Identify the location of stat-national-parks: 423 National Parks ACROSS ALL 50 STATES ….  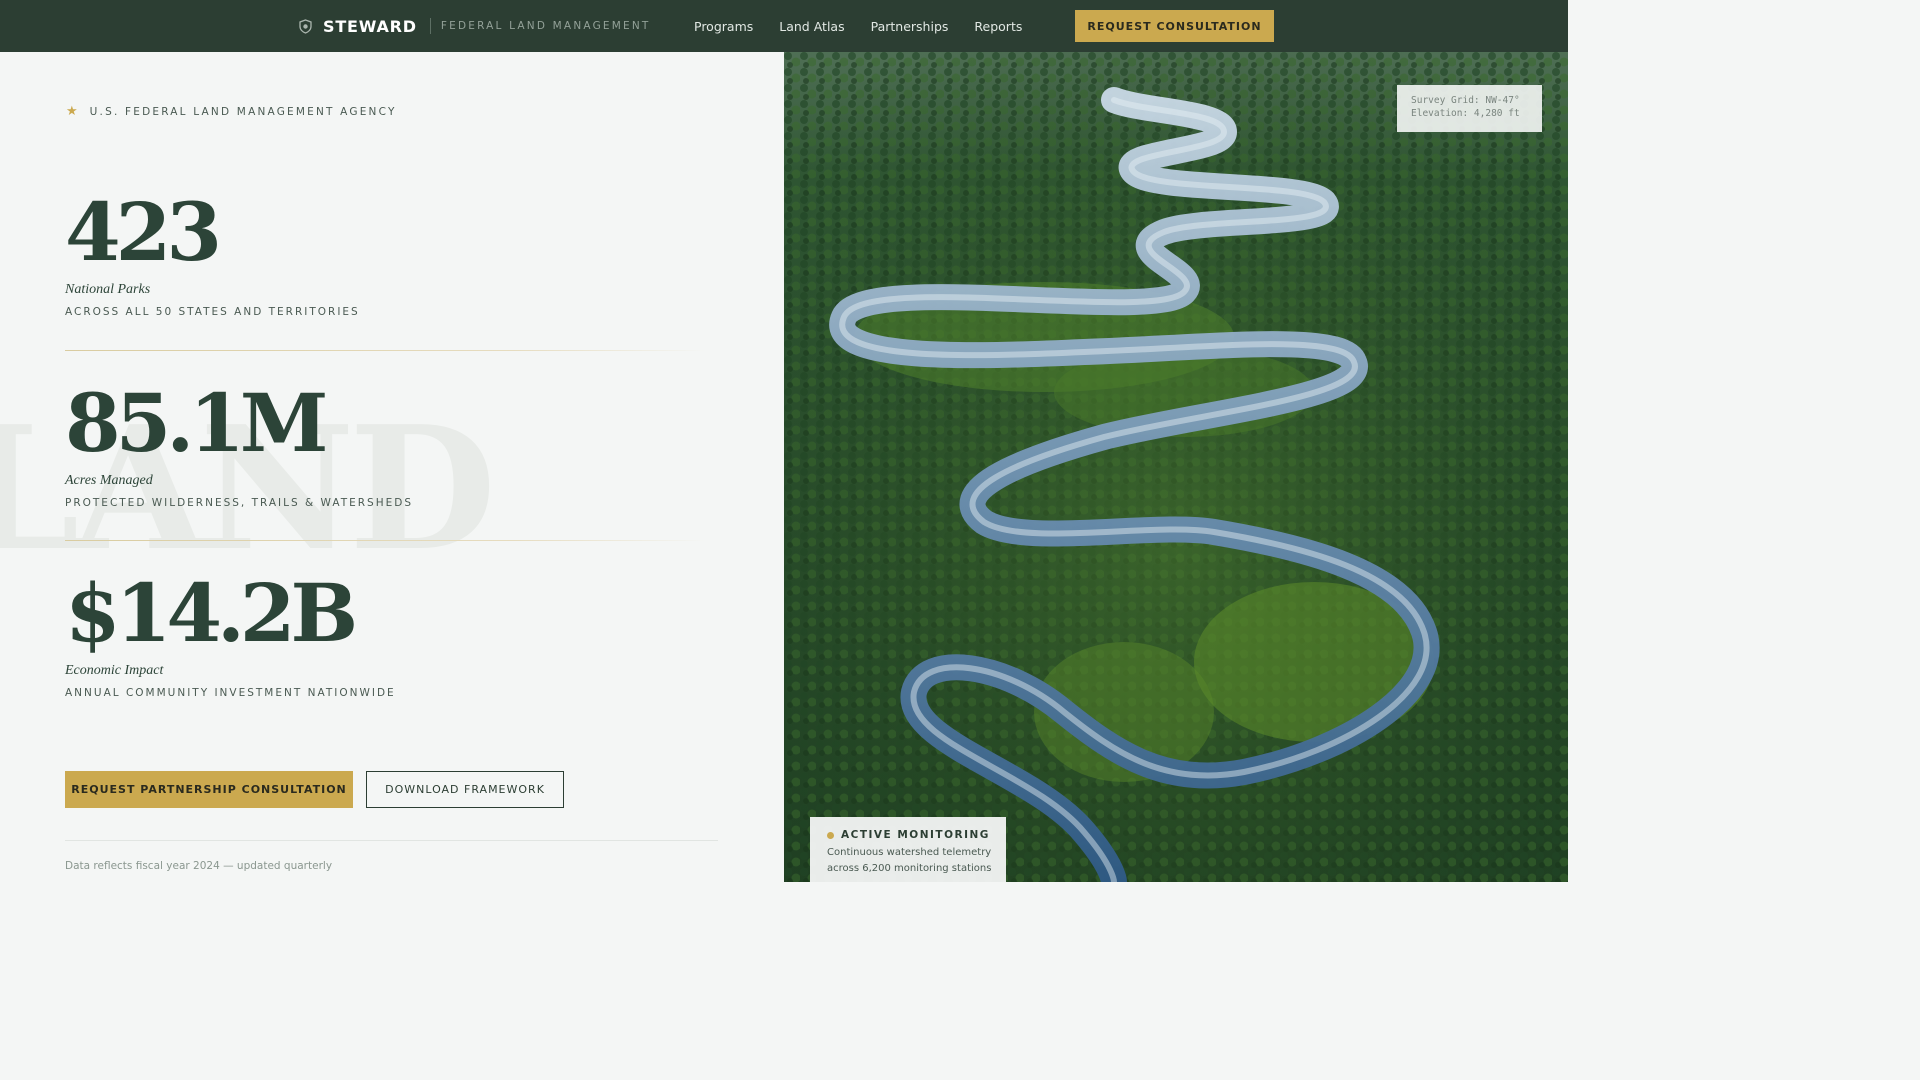
(212, 255).